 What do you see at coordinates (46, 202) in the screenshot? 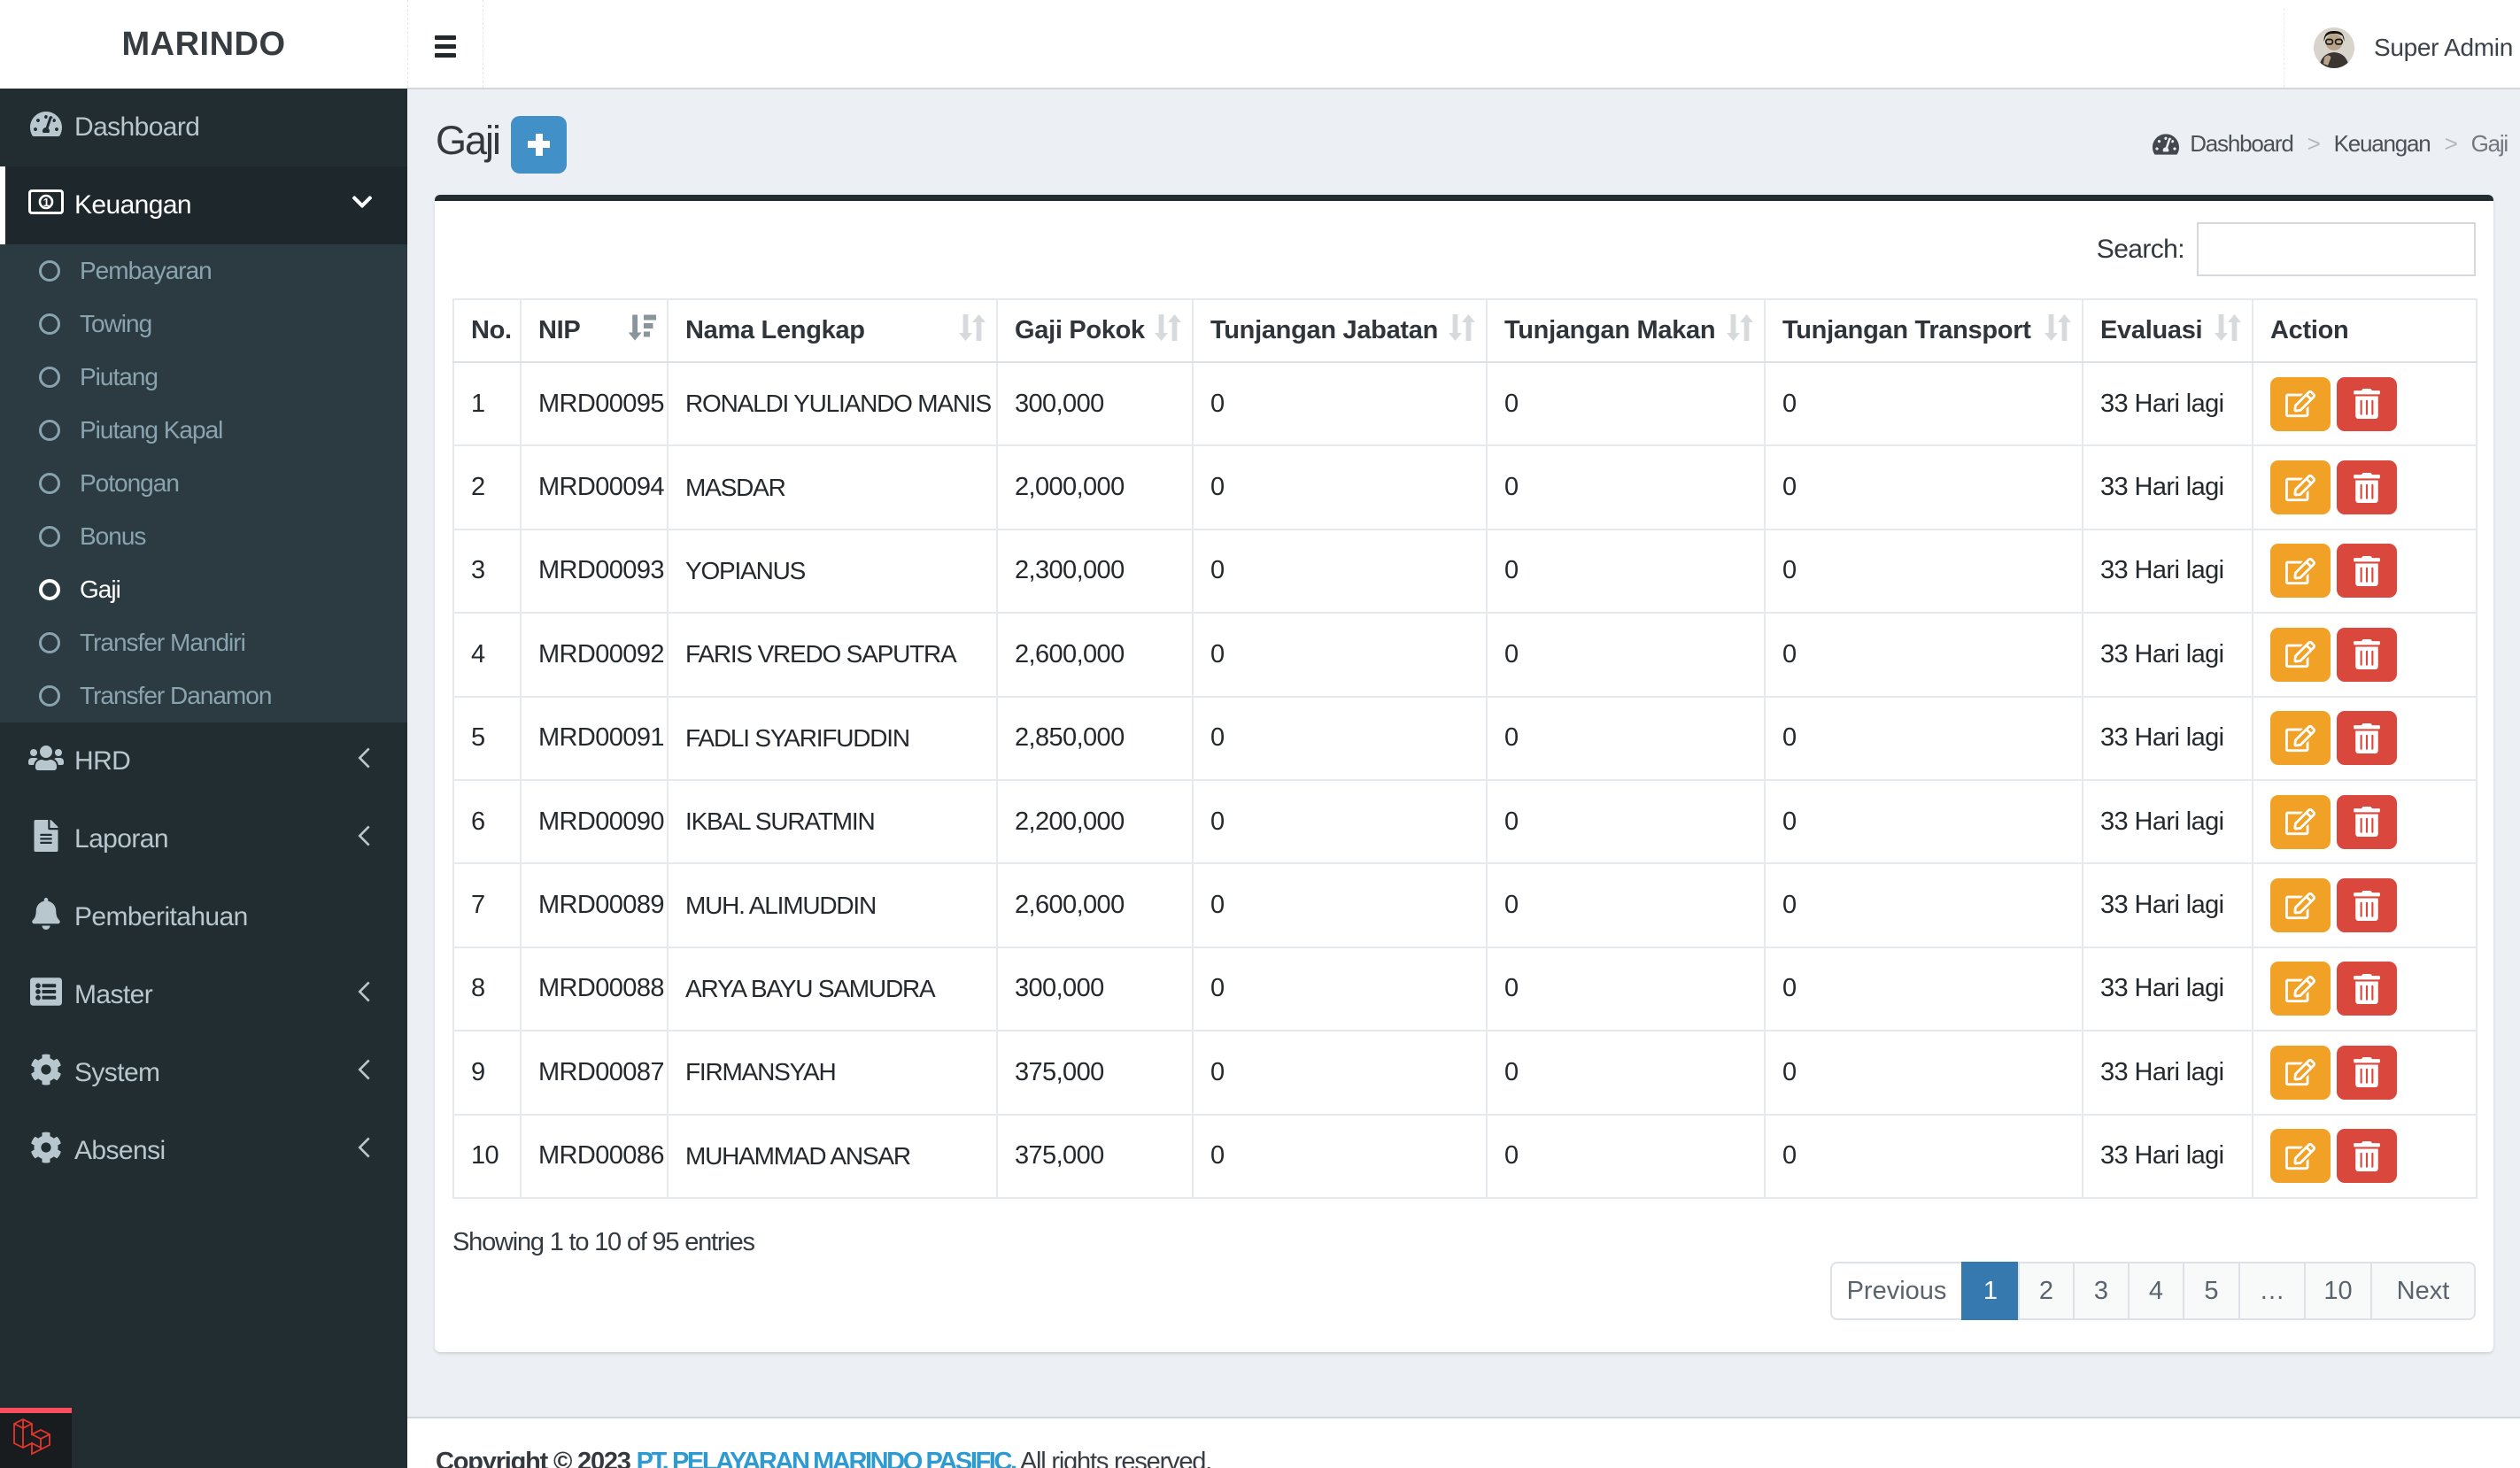
I see `svg-text: 1` at bounding box center [46, 202].